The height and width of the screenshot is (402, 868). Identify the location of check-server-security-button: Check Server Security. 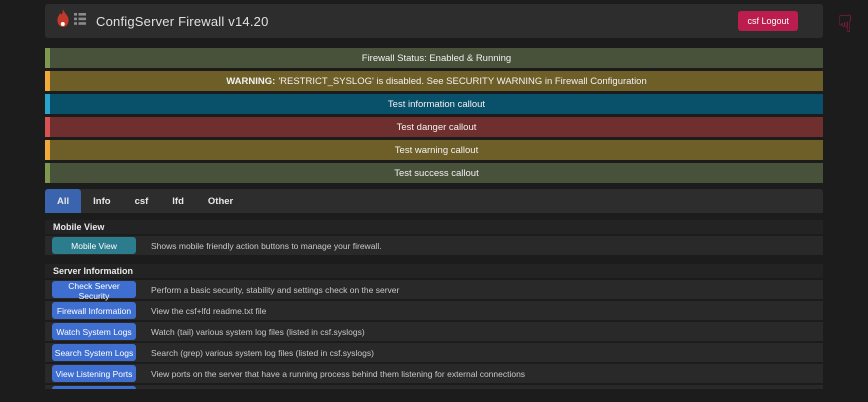
(94, 291).